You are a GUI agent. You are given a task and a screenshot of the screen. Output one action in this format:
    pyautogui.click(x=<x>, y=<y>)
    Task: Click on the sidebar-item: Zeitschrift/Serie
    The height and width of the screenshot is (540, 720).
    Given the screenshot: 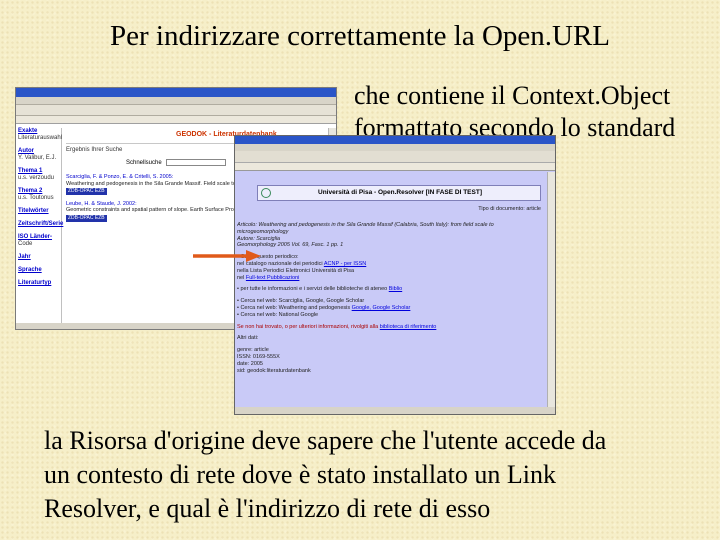 What is the action you would take?
    pyautogui.click(x=40, y=224)
    